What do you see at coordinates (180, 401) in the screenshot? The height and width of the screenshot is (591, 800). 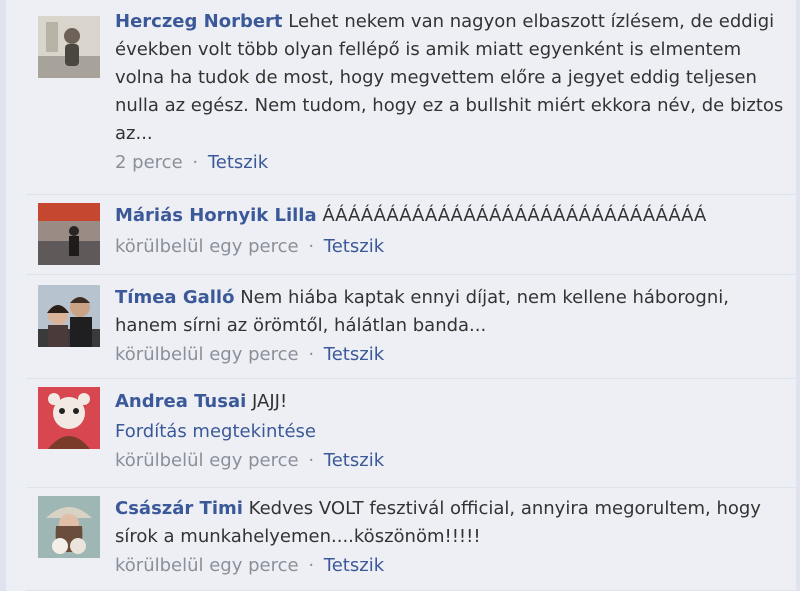 I see `comment-author: Andrea Tusai` at bounding box center [180, 401].